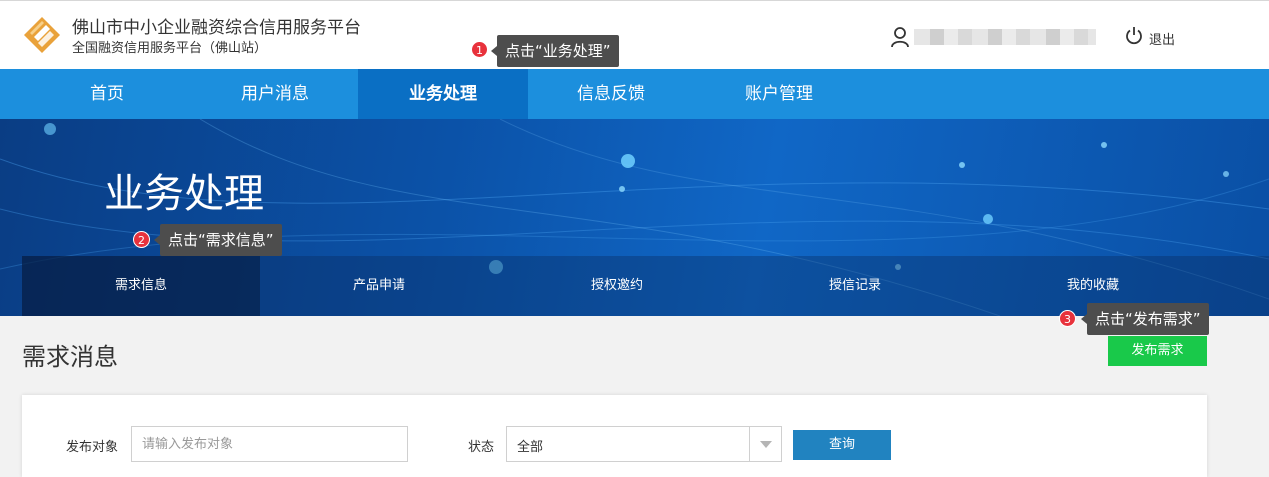 This screenshot has height=477, width=1269. I want to click on status-select: 全部, so click(644, 444).